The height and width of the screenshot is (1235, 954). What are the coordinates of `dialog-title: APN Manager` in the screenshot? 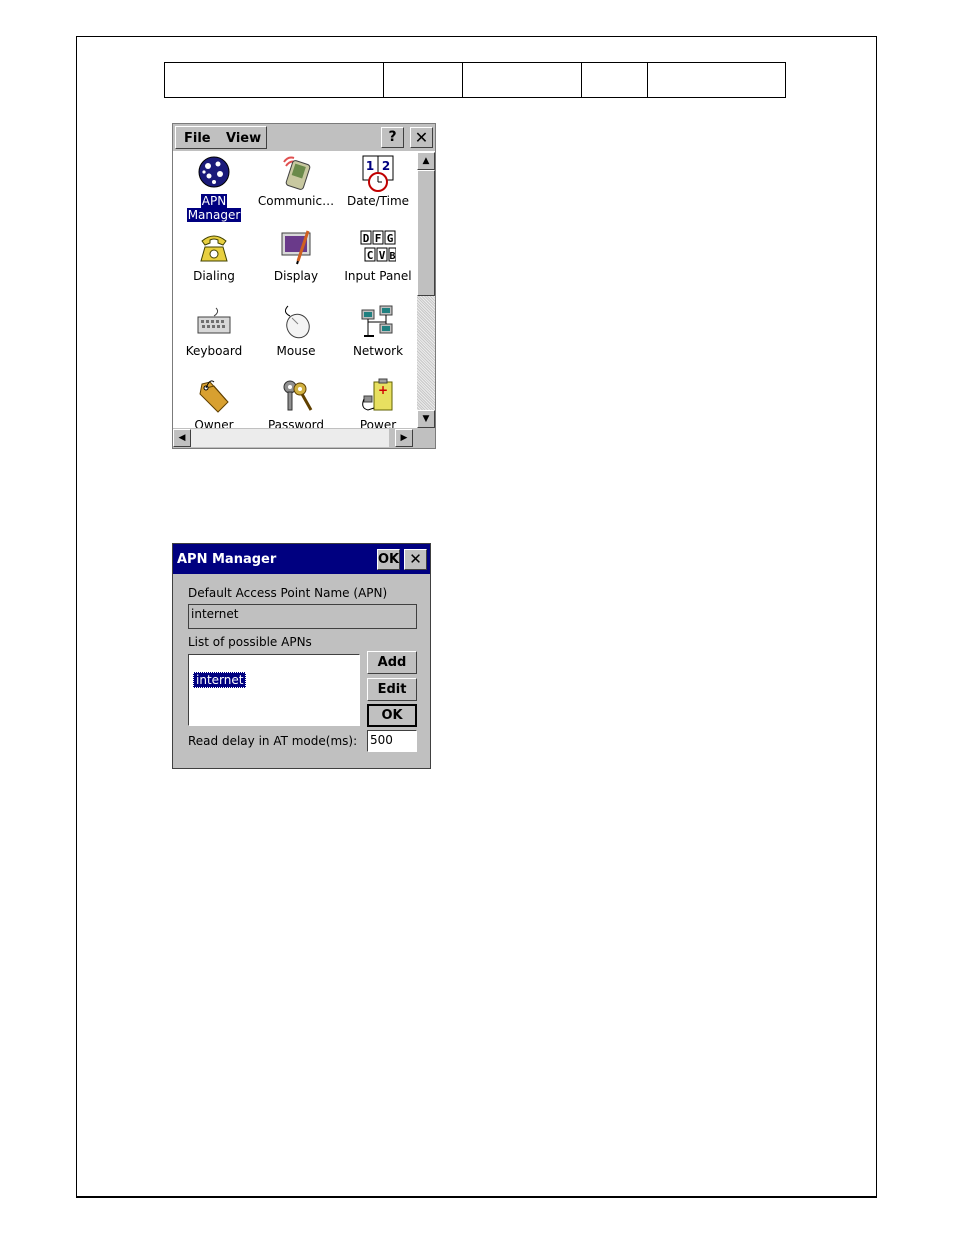 It's located at (227, 559).